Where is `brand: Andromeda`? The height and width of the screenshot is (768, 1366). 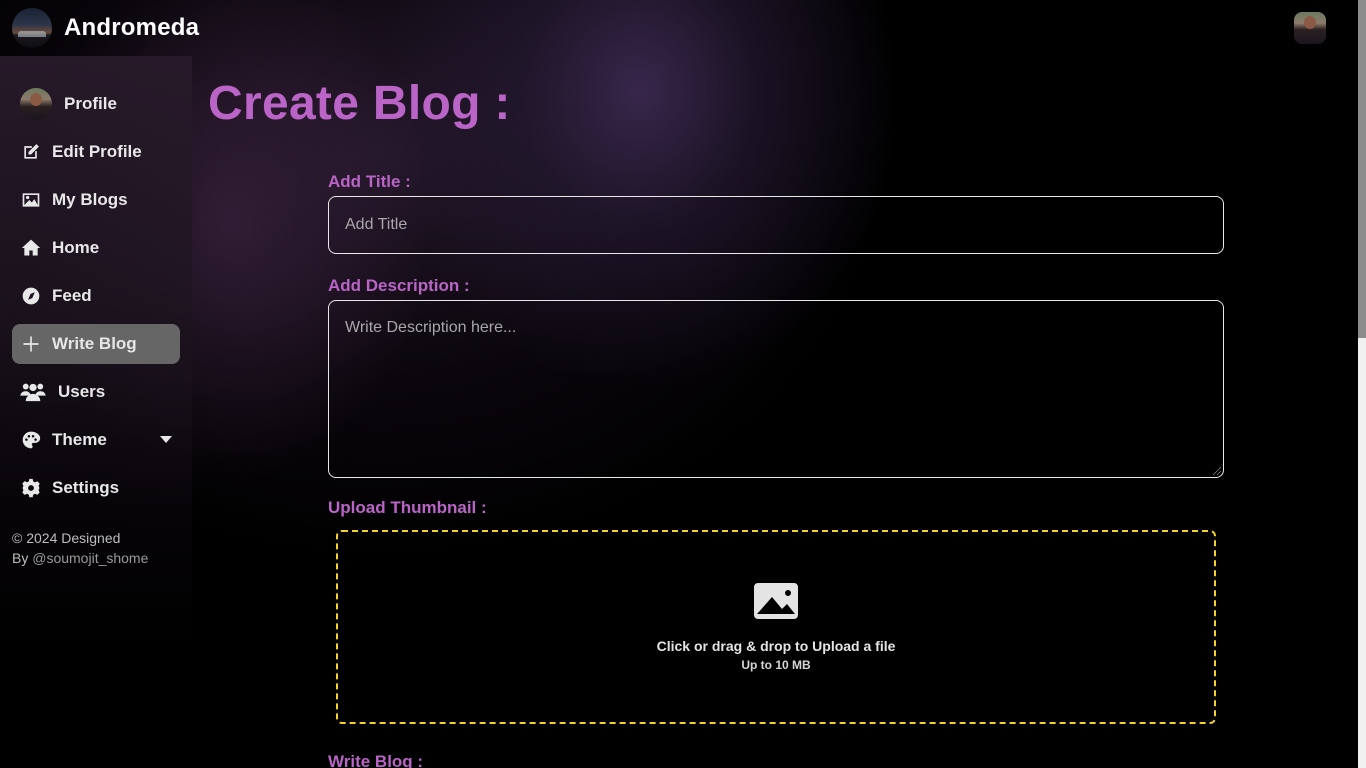
brand: Andromeda is located at coordinates (105, 28).